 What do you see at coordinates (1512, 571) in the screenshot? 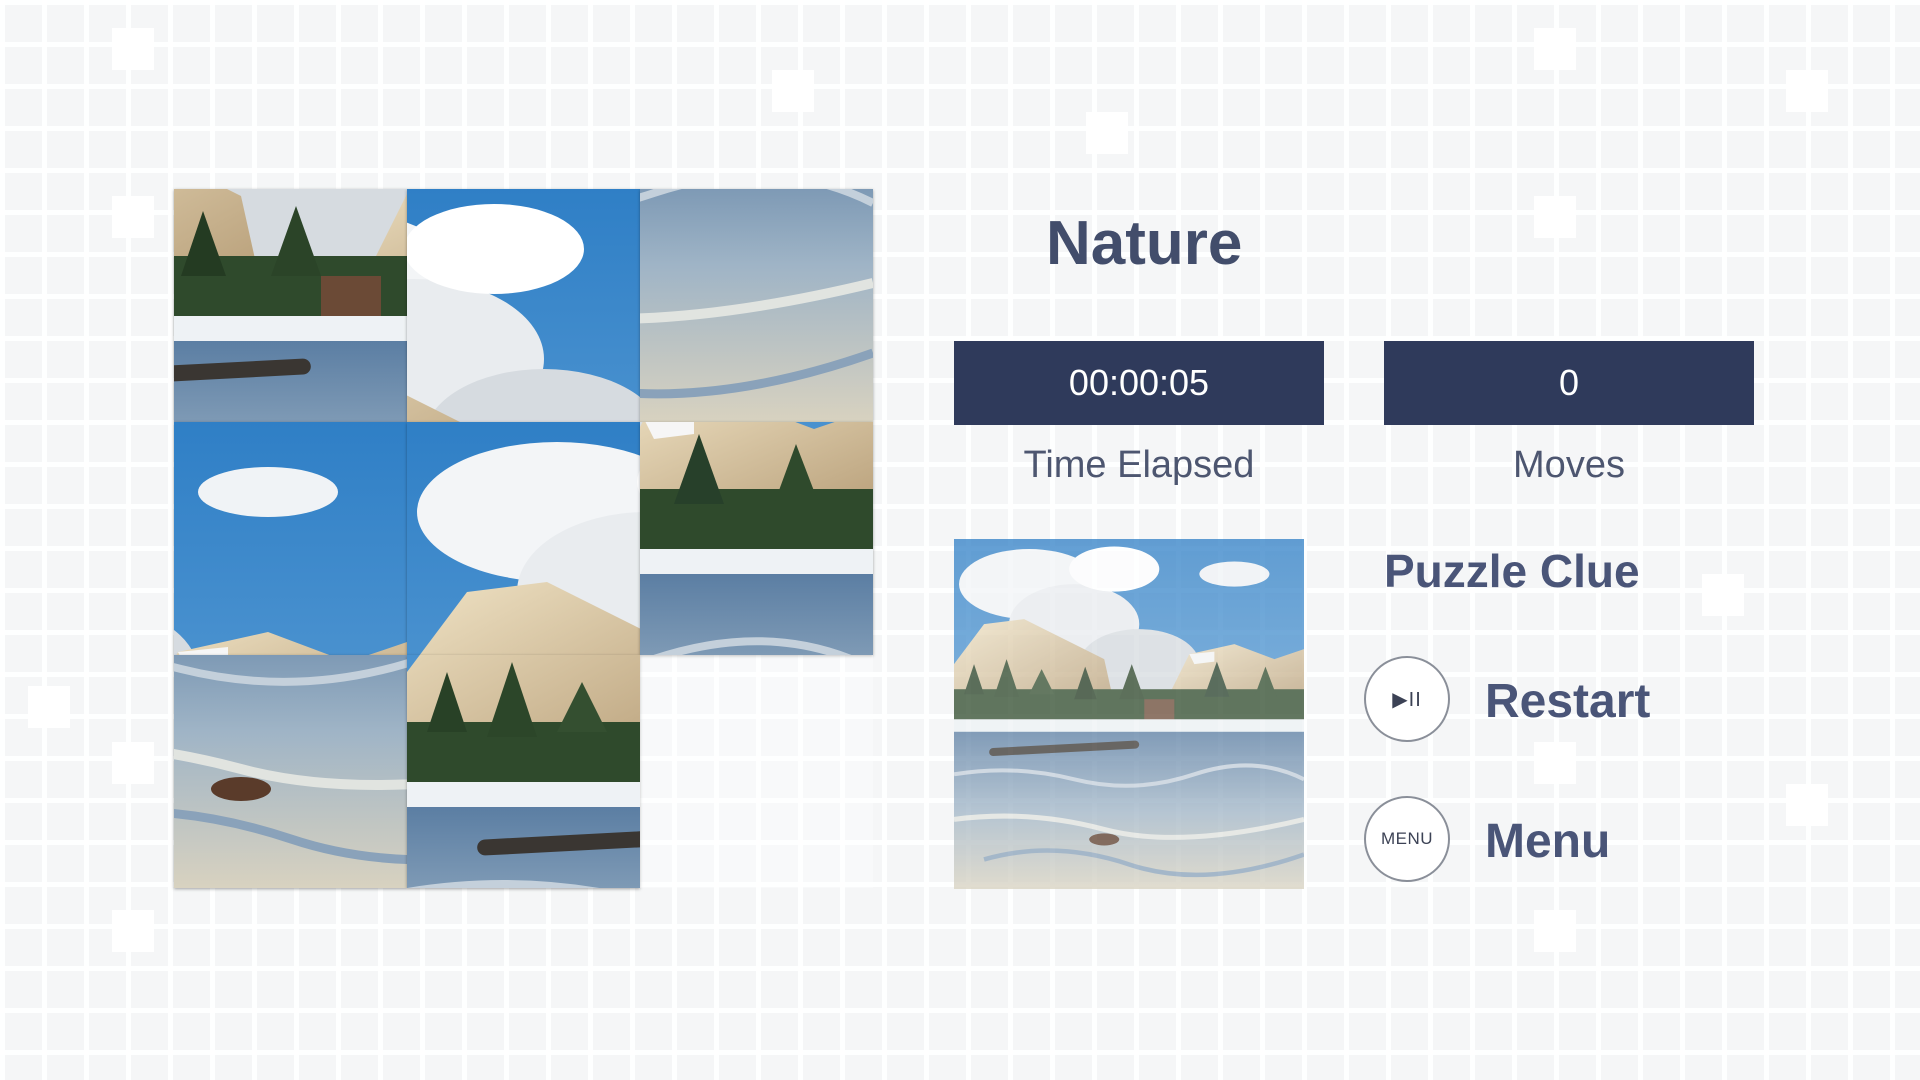
I see `puzzle-clue-heading: Puzzle Clue` at bounding box center [1512, 571].